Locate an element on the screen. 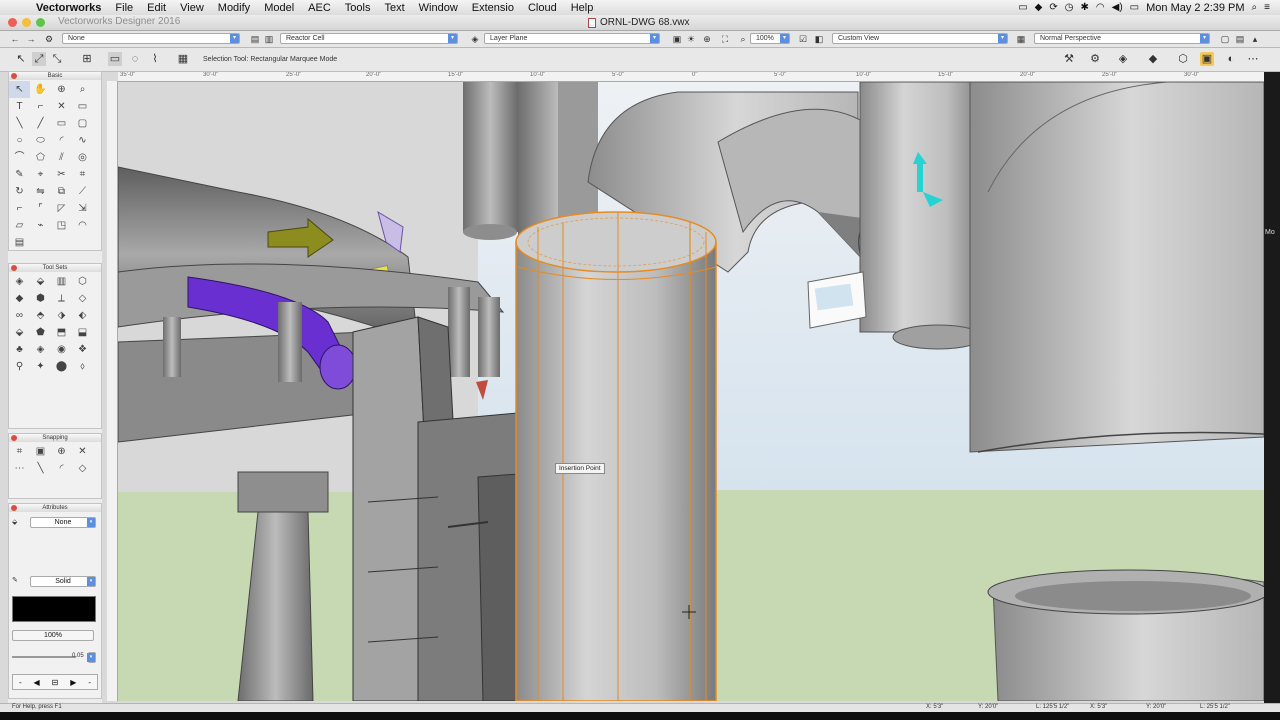  notification-center-icon: ≡ is located at coordinates (1267, 7).